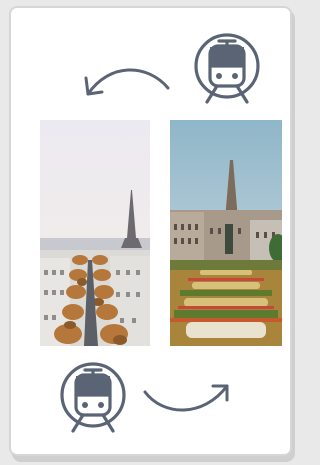 The width and height of the screenshot is (320, 465). What do you see at coordinates (186, 398) in the screenshot?
I see `curved-arrow-right-icon` at bounding box center [186, 398].